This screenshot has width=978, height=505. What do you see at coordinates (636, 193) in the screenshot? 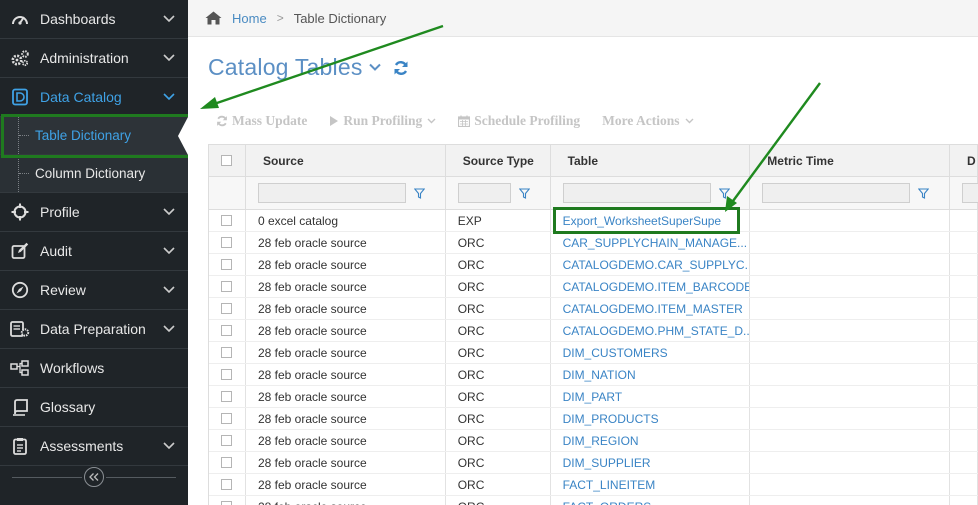
I see `table-filter-input` at bounding box center [636, 193].